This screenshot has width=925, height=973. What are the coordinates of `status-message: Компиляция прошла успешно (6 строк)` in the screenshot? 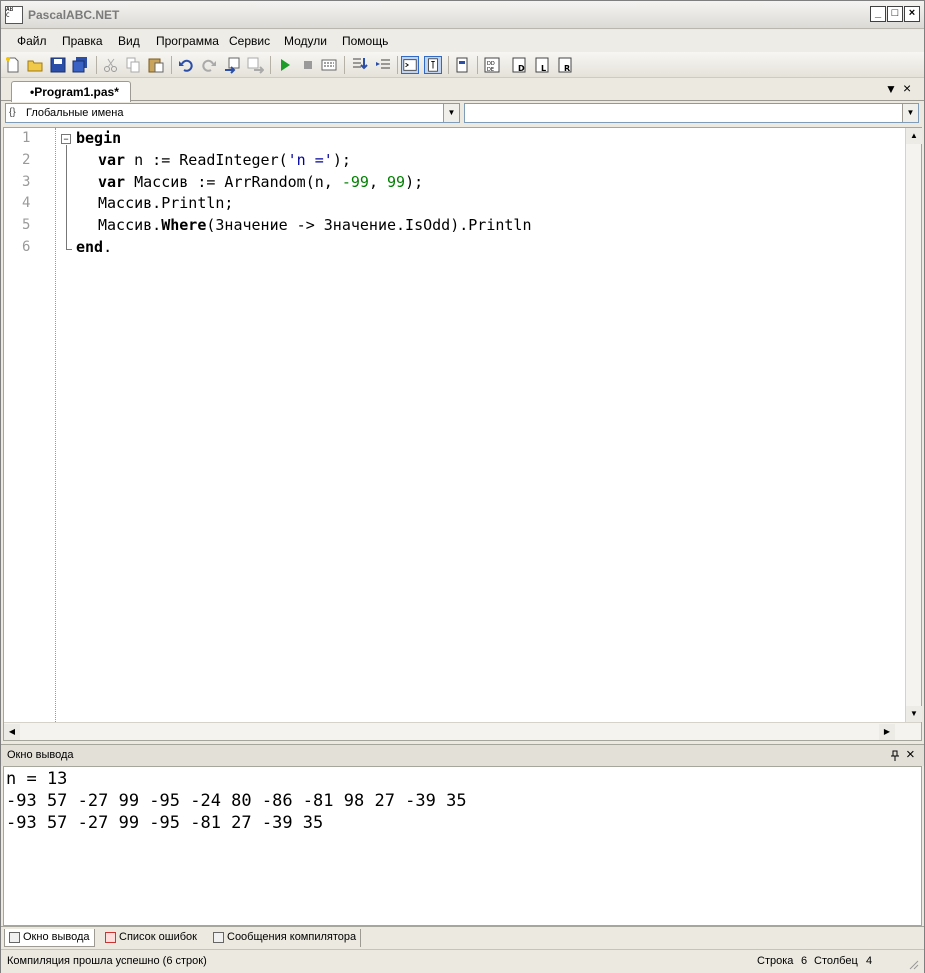 It's located at (107, 961).